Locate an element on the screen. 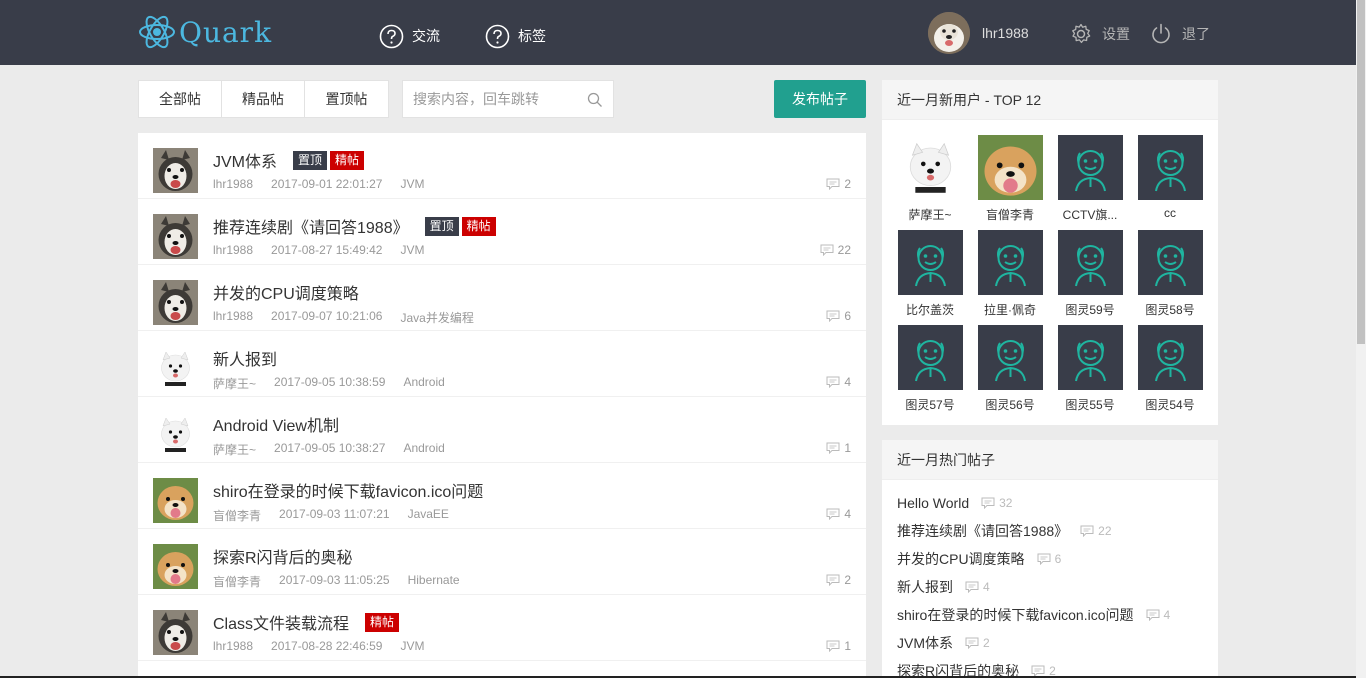 The width and height of the screenshot is (1366, 678). hot-post-title: 新人报到 is located at coordinates (925, 587).